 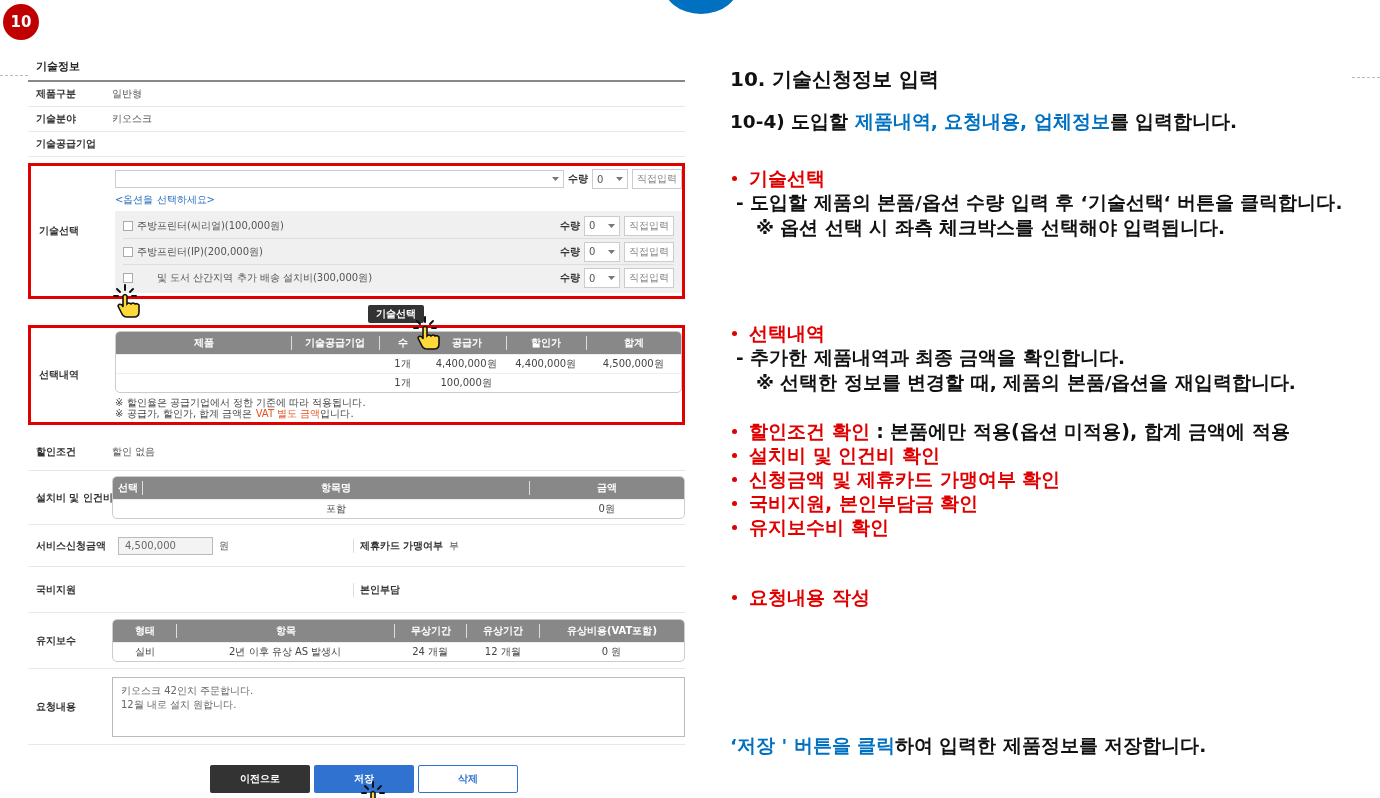 What do you see at coordinates (224, 545) in the screenshot?
I see `unit-text: 원` at bounding box center [224, 545].